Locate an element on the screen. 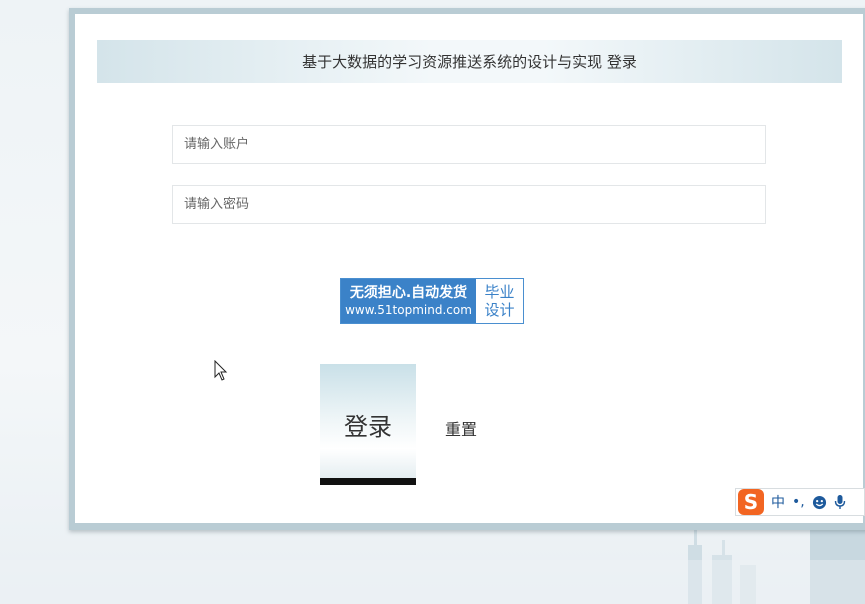 This screenshot has height=604, width=865. watermark-badge: 无须担心.自动发货 www.51topmind.com 毕业 设计 is located at coordinates (432, 301).